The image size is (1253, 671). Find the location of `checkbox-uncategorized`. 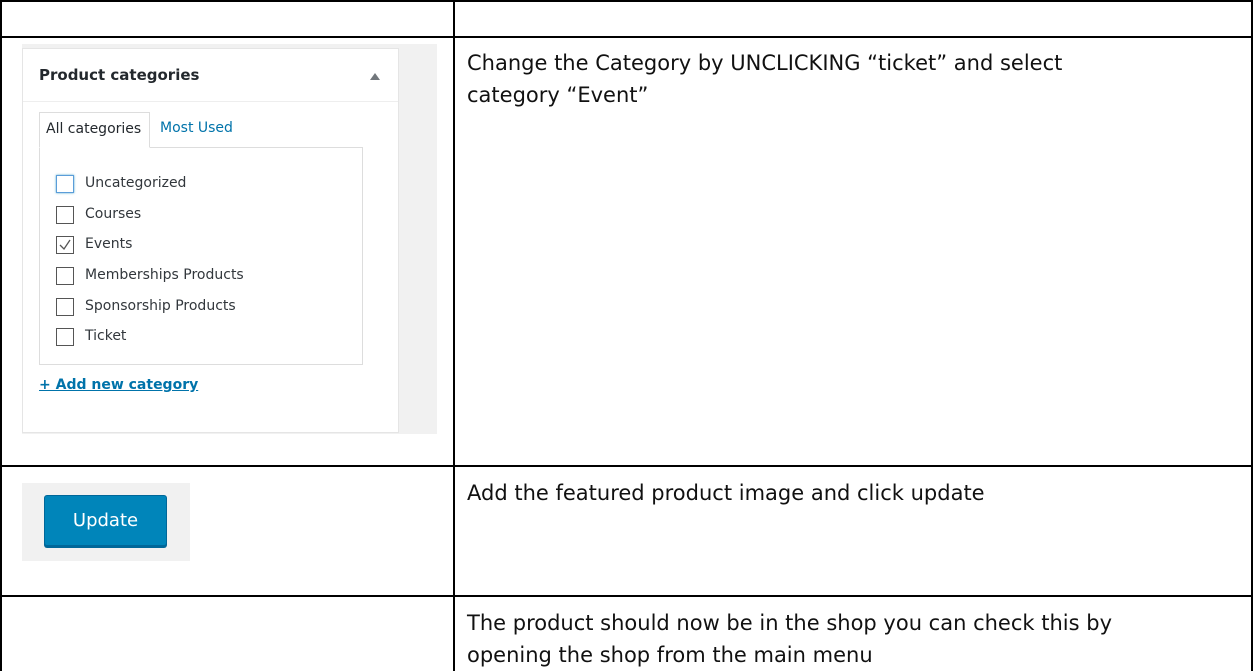

checkbox-uncategorized is located at coordinates (65, 184).